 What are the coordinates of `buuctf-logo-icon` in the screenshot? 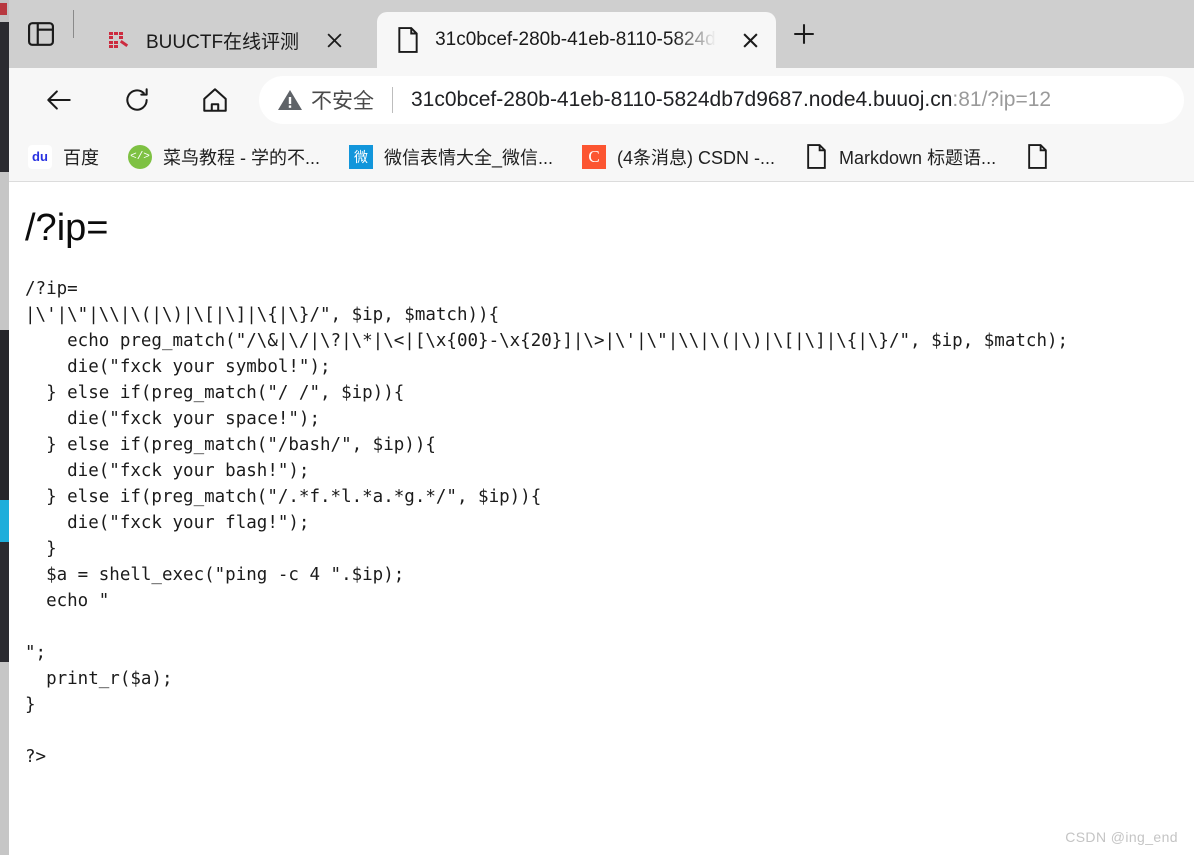 It's located at (119, 40).